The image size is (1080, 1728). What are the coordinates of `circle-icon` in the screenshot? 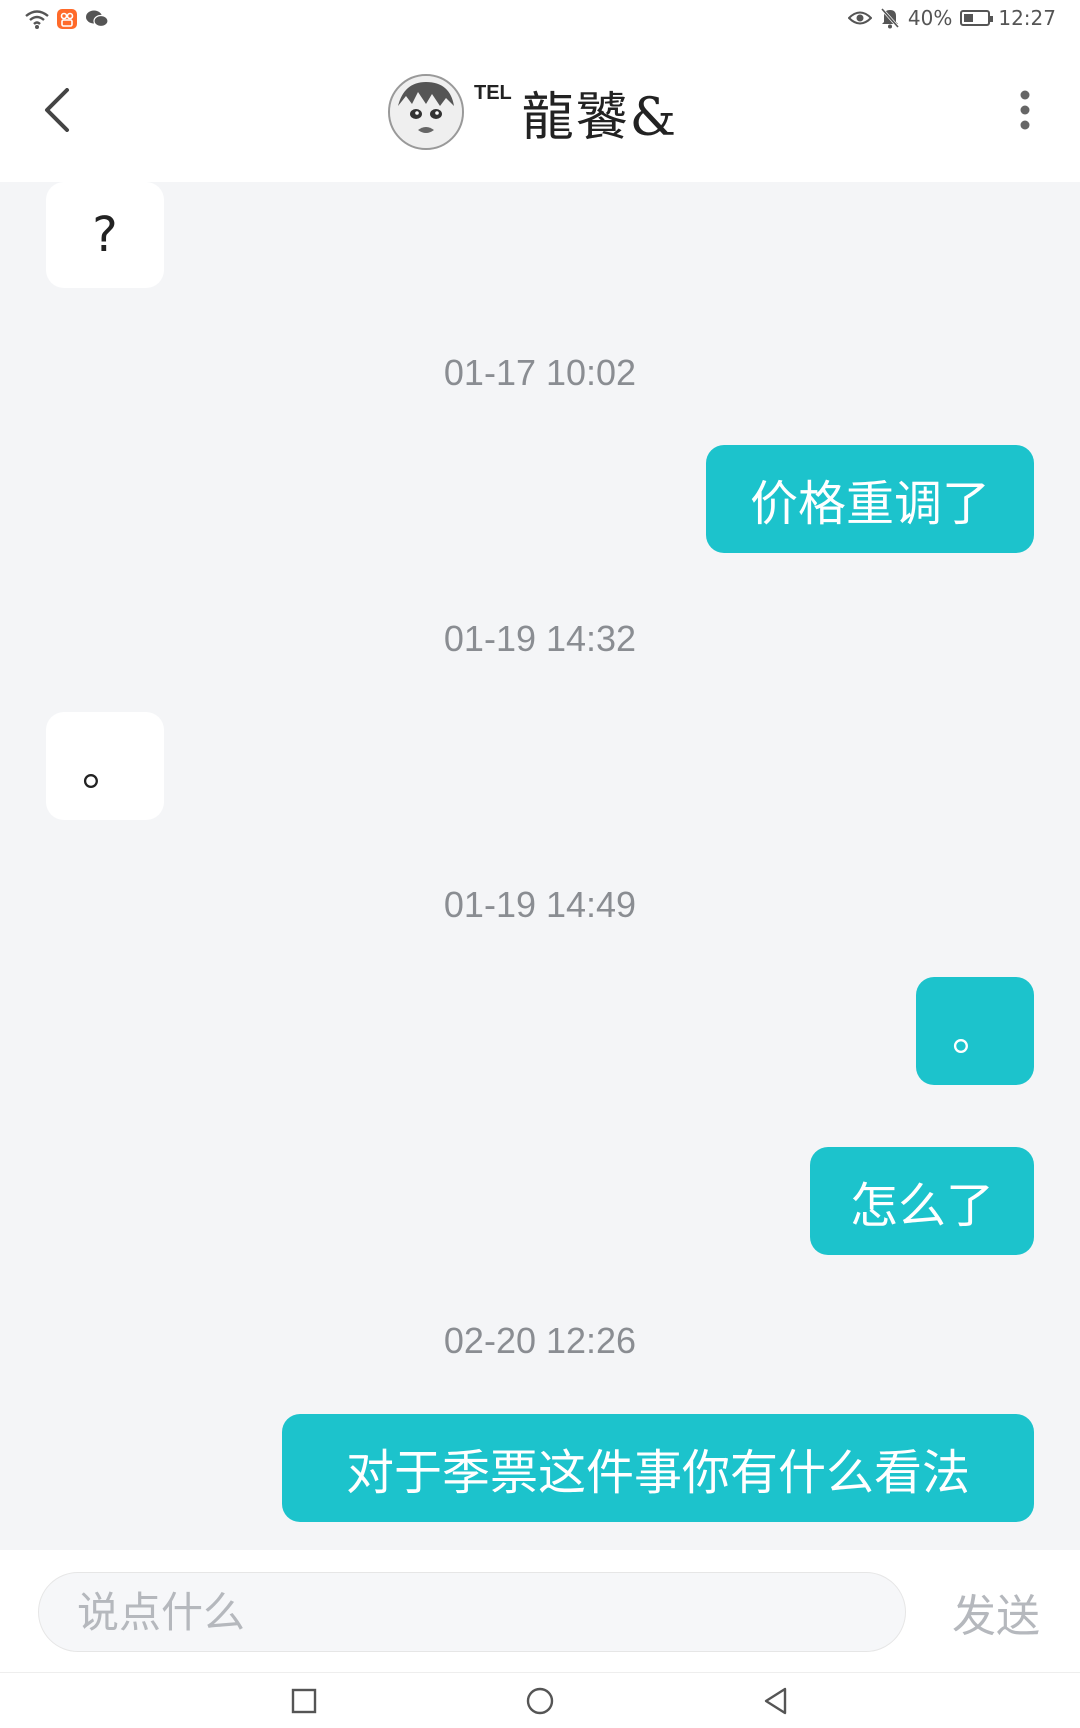 It's located at (540, 1701).